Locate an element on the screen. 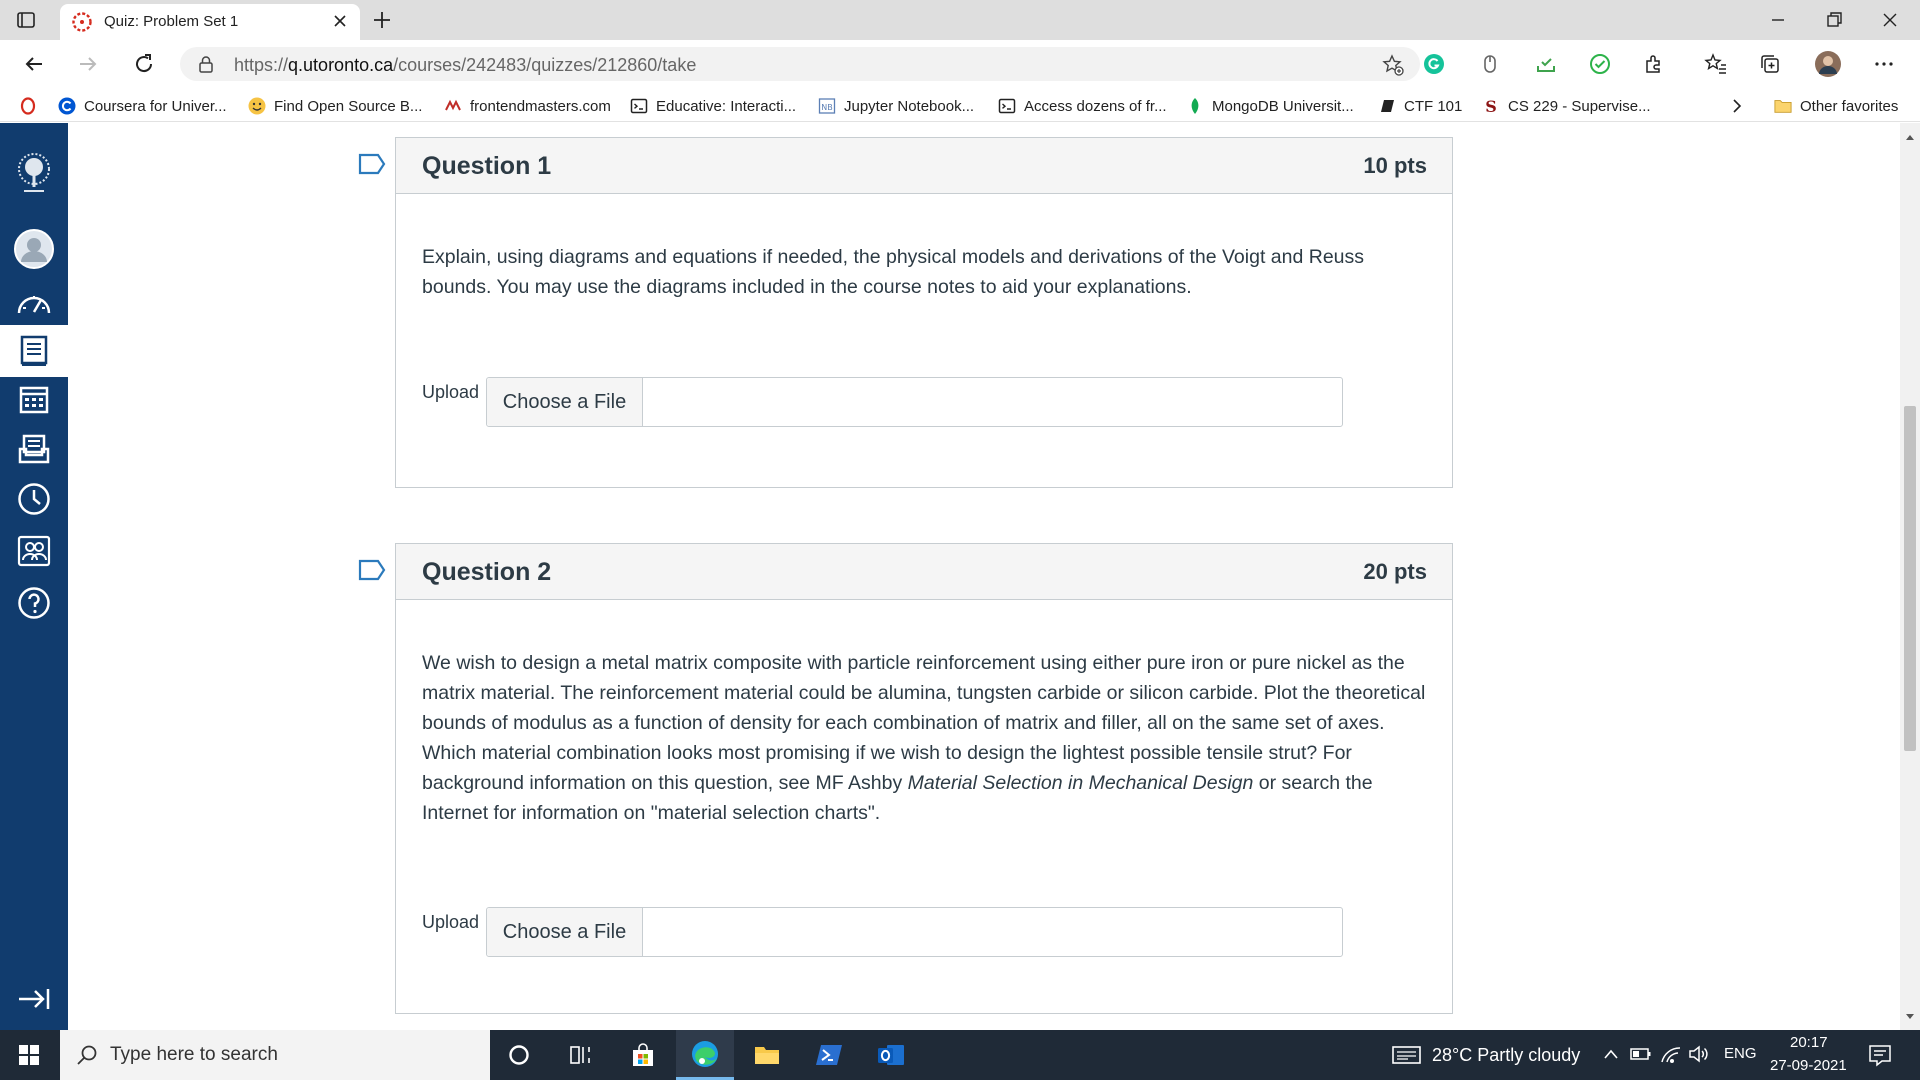 The image size is (1920, 1080). favorites-opera-icon is located at coordinates (28, 106).